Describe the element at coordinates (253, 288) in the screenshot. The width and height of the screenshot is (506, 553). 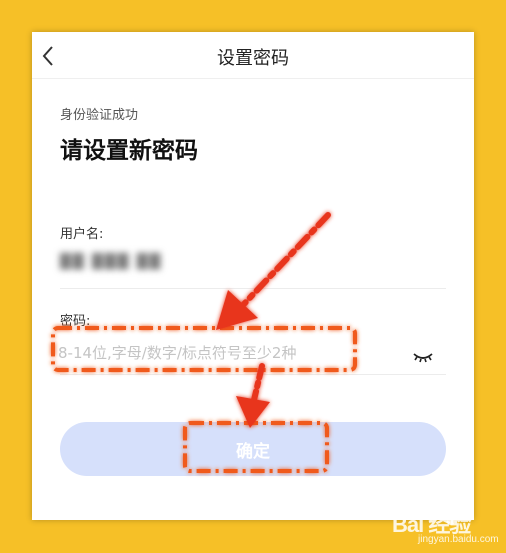
I see `username-divider` at that location.